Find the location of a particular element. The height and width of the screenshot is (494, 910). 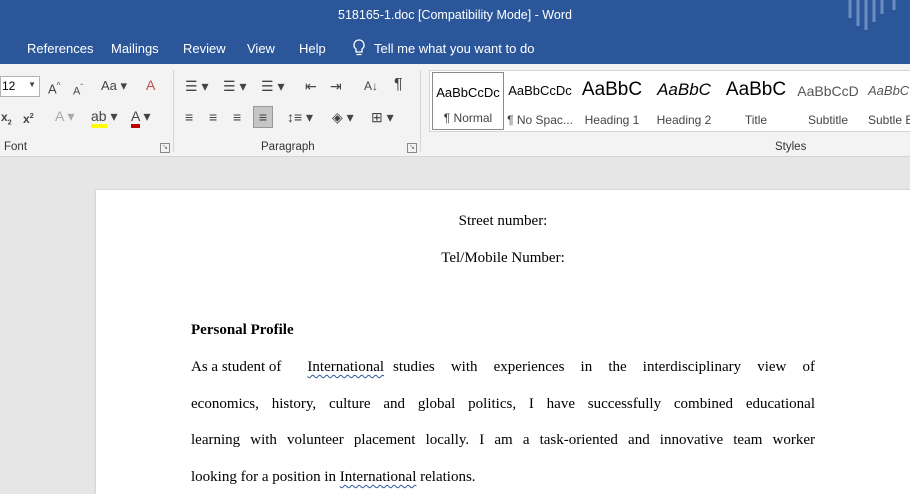

change-case-icon: Aa ▾ is located at coordinates (114, 86).